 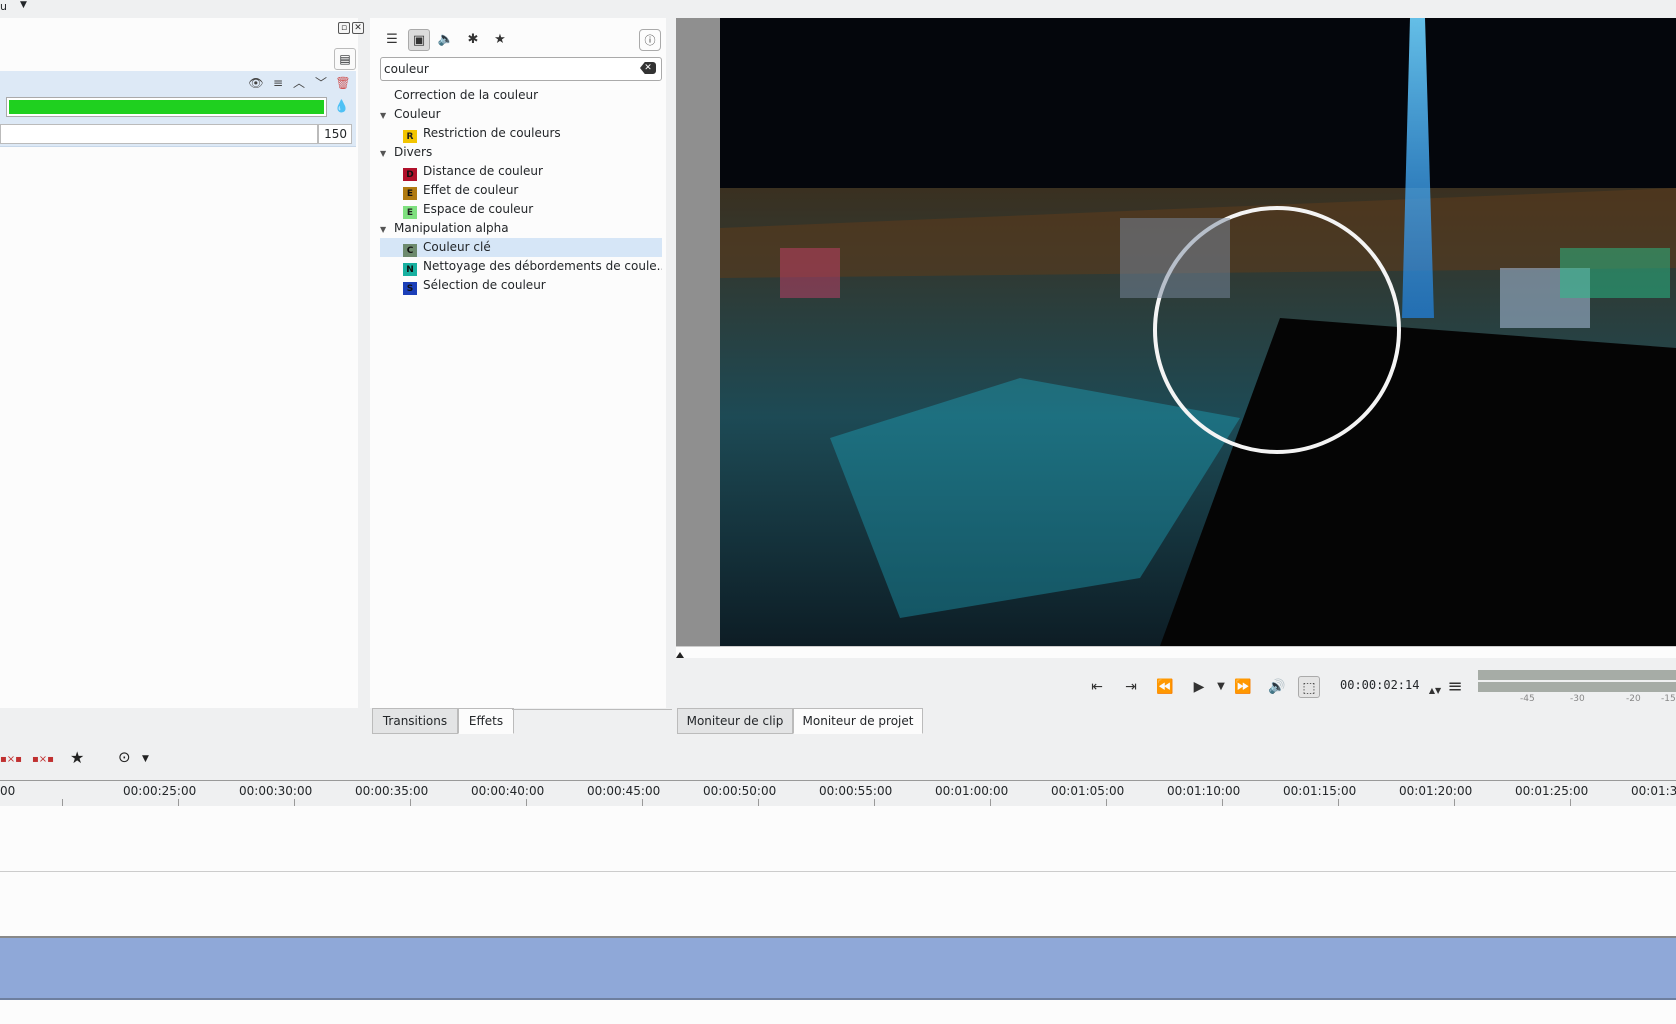 I want to click on list-icon: ☰, so click(x=392, y=40).